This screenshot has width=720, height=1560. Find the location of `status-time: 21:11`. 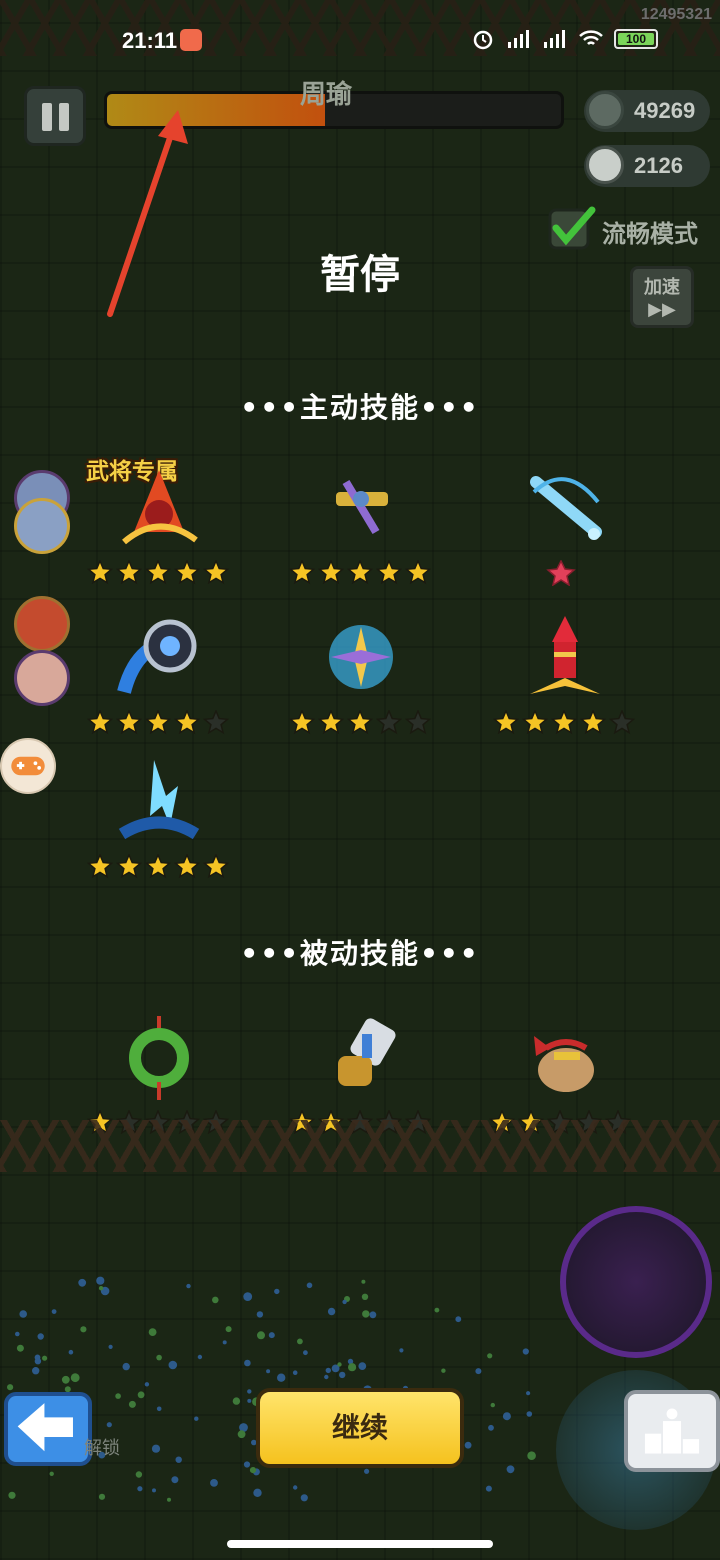

status-time: 21:11 is located at coordinates (150, 40).